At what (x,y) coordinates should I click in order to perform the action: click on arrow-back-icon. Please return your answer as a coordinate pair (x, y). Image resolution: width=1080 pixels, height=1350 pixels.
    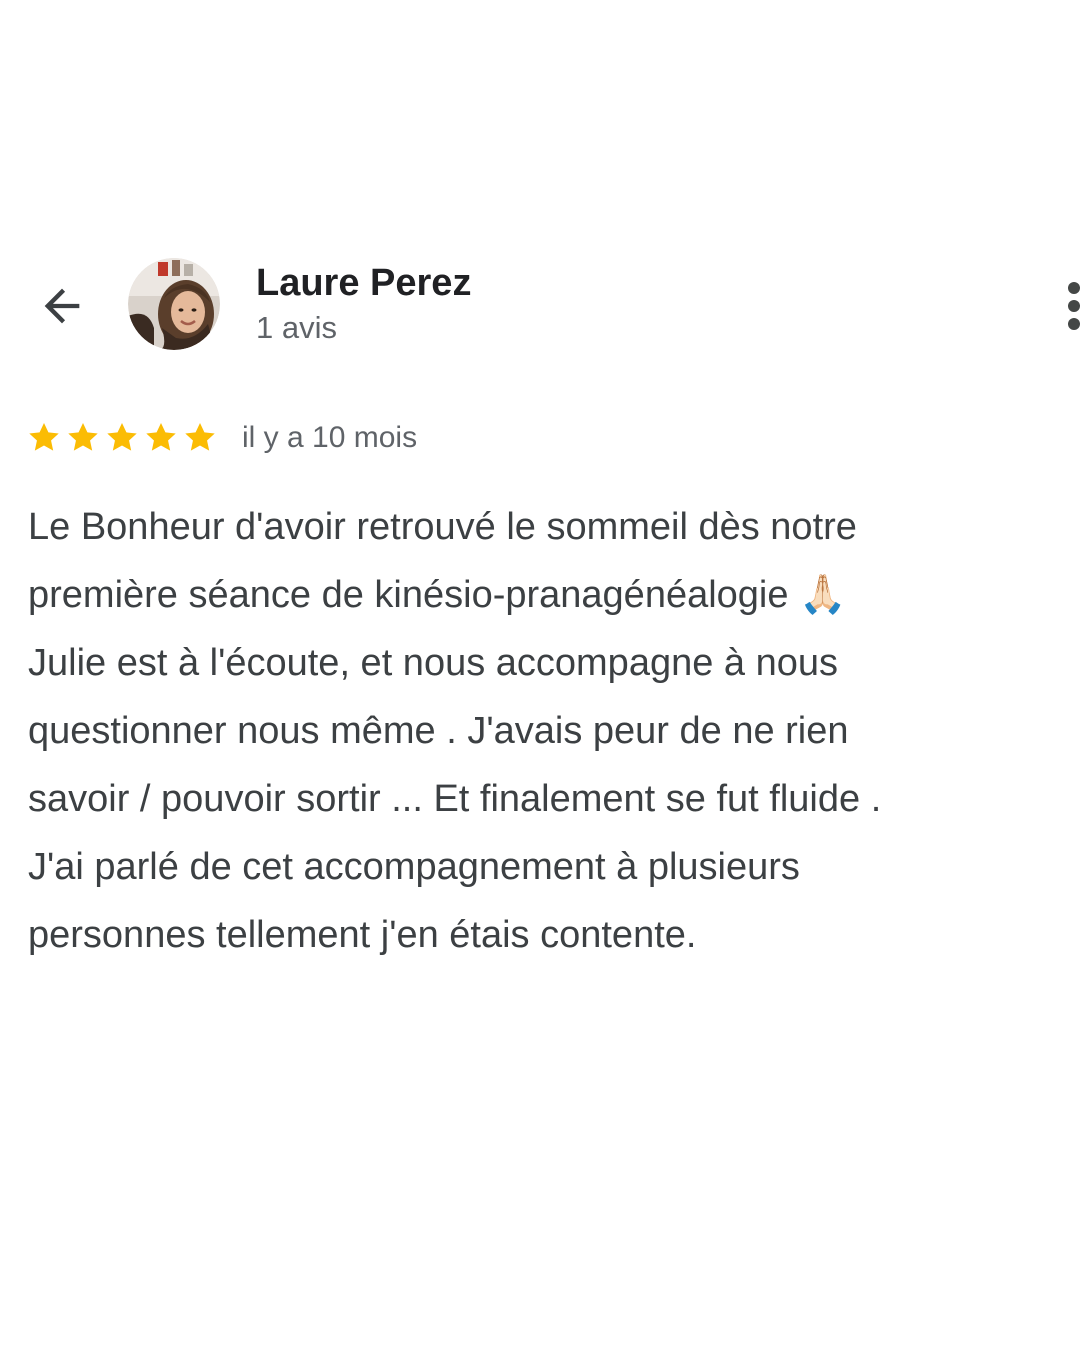
    Looking at the image, I should click on (62, 306).